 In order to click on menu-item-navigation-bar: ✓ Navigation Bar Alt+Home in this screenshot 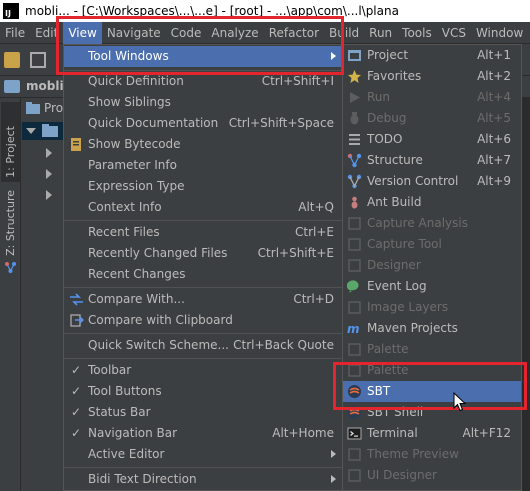, I will do `click(203, 433)`.